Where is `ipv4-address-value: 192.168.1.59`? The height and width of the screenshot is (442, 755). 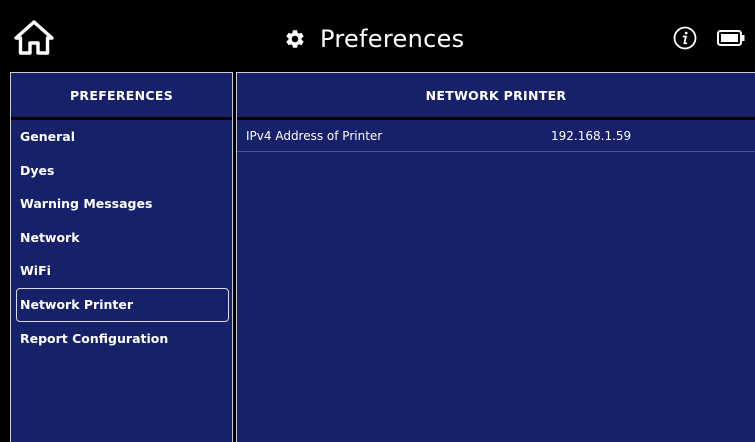 ipv4-address-value: 192.168.1.59 is located at coordinates (591, 135).